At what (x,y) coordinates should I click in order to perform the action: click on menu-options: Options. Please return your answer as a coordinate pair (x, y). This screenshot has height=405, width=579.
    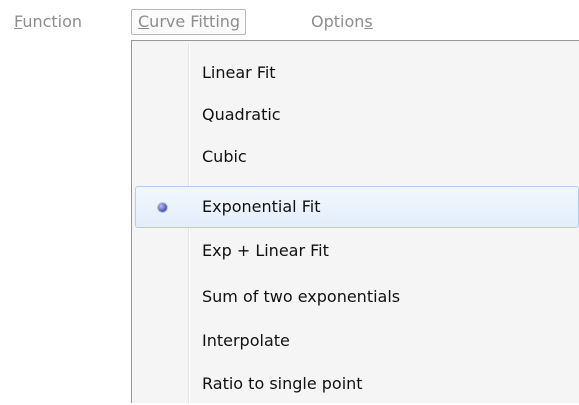
    Looking at the image, I should click on (342, 22).